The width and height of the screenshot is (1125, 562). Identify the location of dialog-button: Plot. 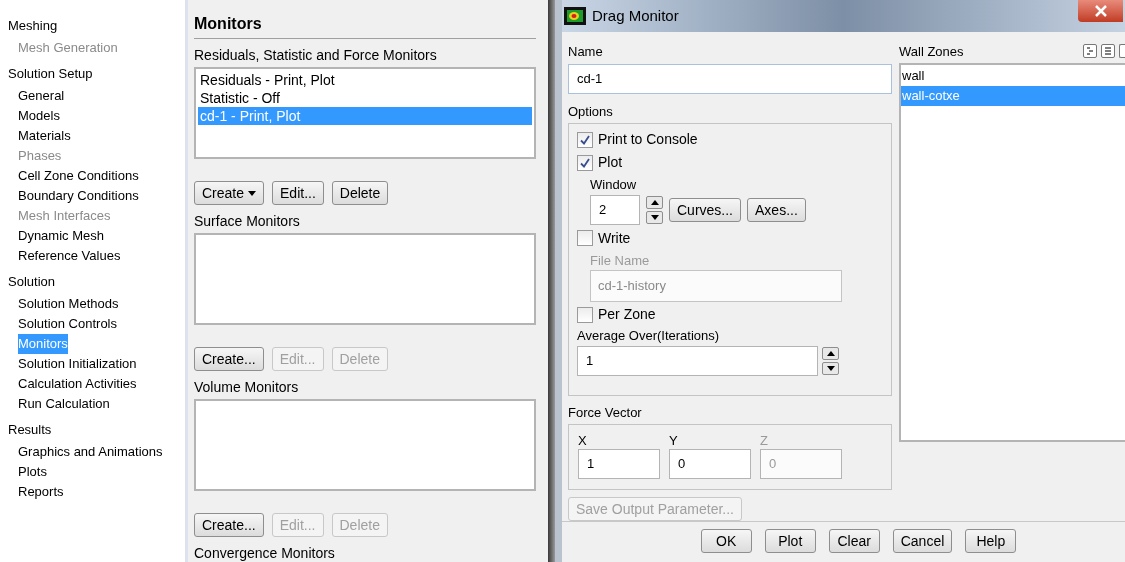
(790, 540).